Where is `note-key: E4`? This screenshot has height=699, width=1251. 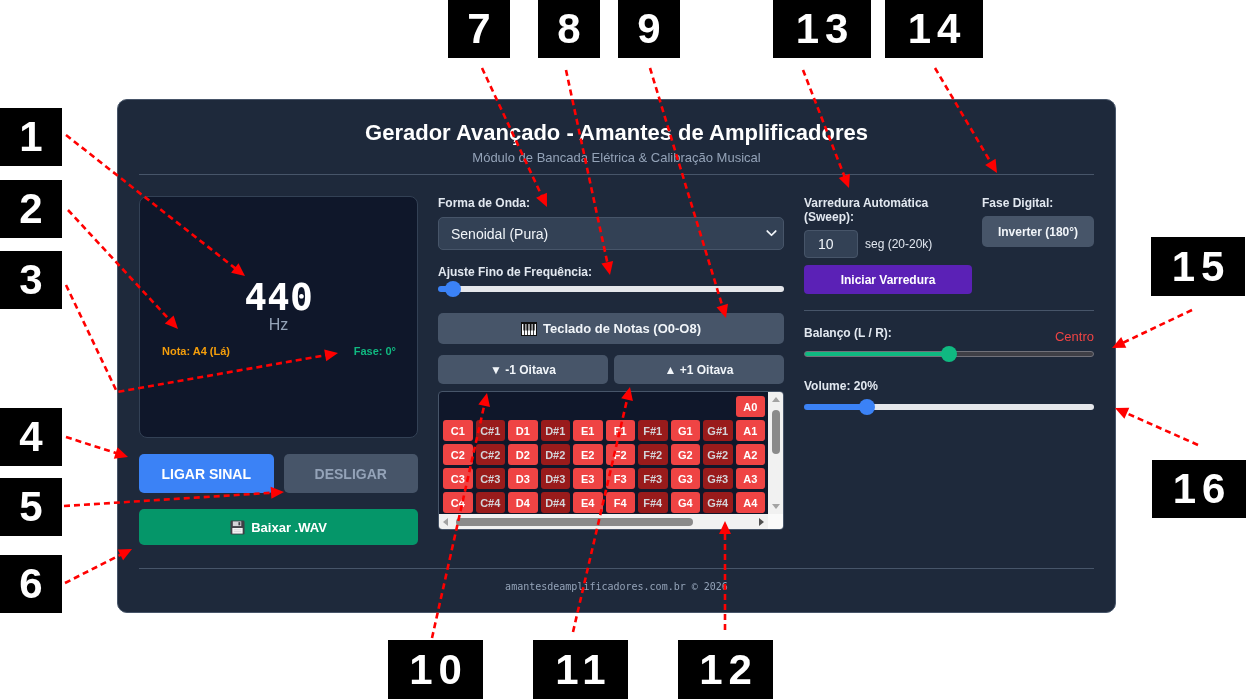 note-key: E4 is located at coordinates (588, 502).